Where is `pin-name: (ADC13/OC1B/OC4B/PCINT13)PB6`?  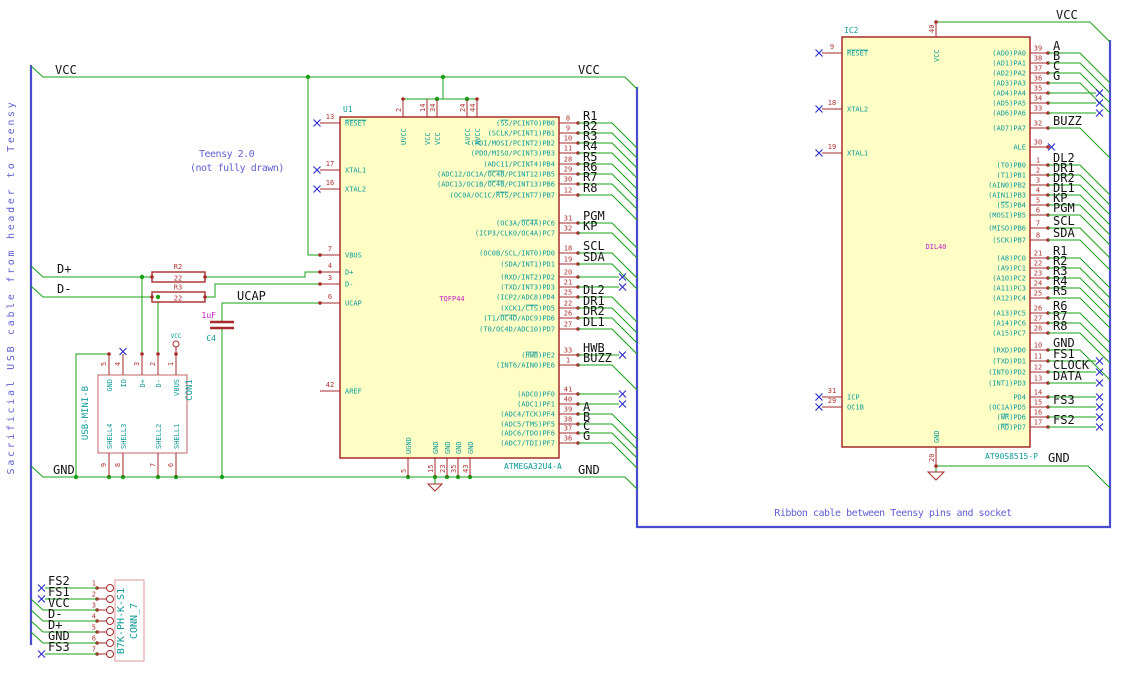
pin-name: (ADC13/OC1B/OC4B/PCINT13)PB6 is located at coordinates (496, 185).